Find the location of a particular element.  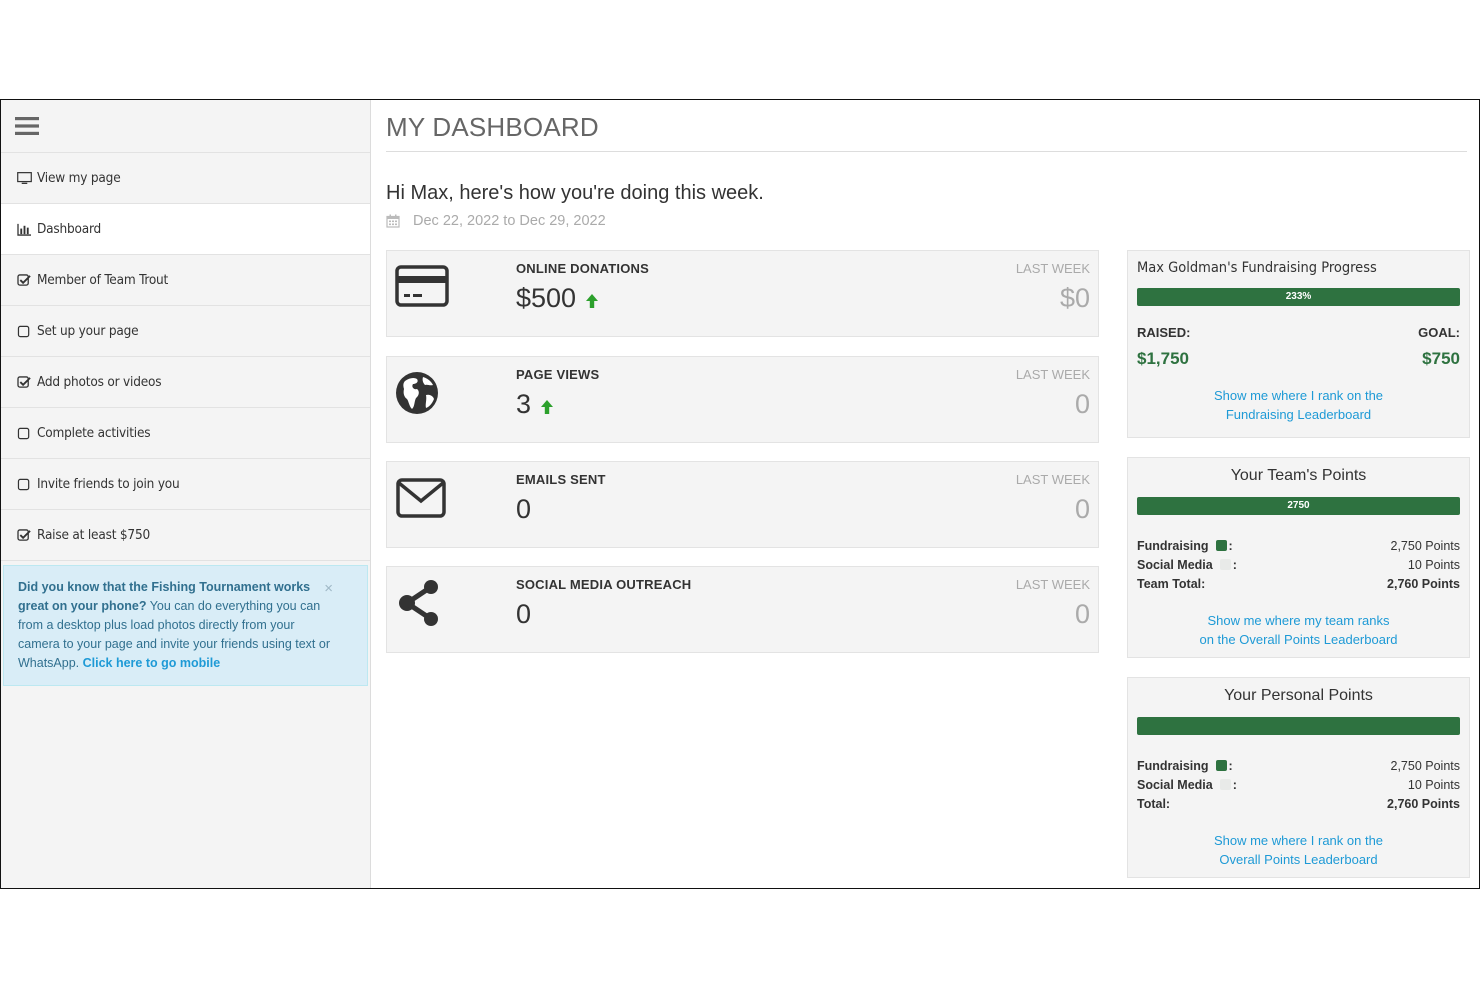

link-line: Overall Points Leaderboard is located at coordinates (1298, 859).